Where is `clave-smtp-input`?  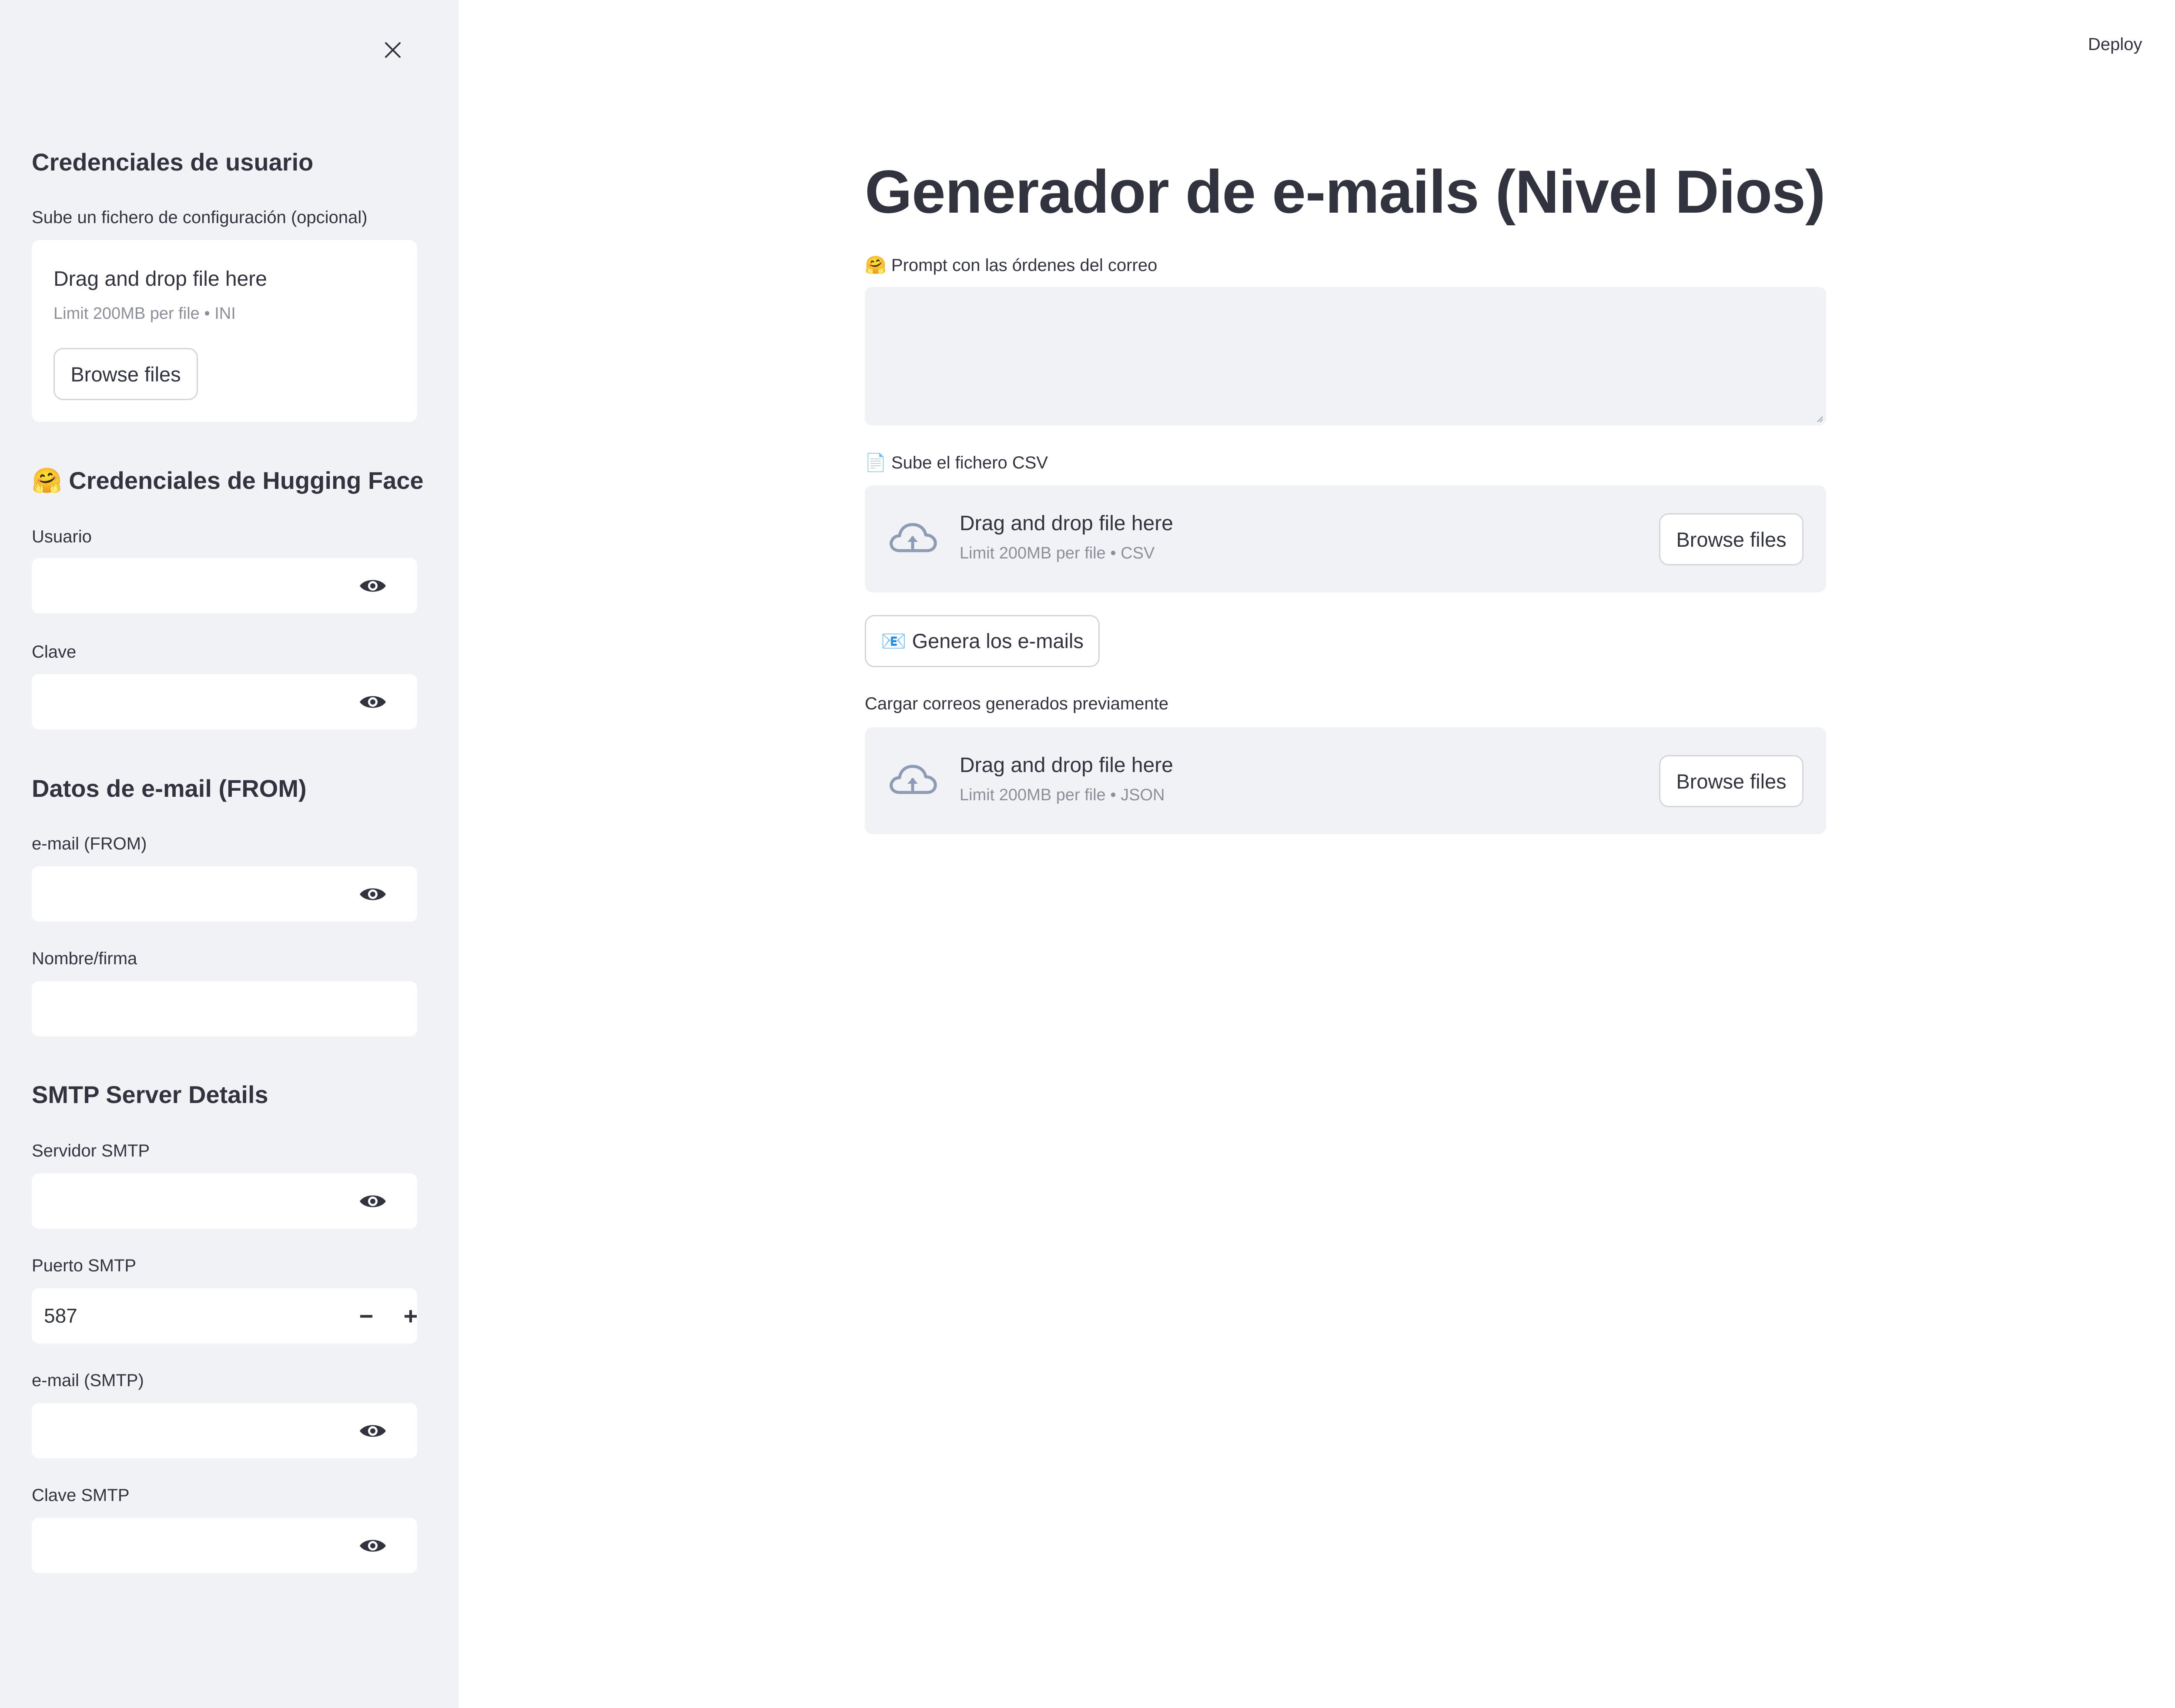
clave-smtp-input is located at coordinates (224, 1545).